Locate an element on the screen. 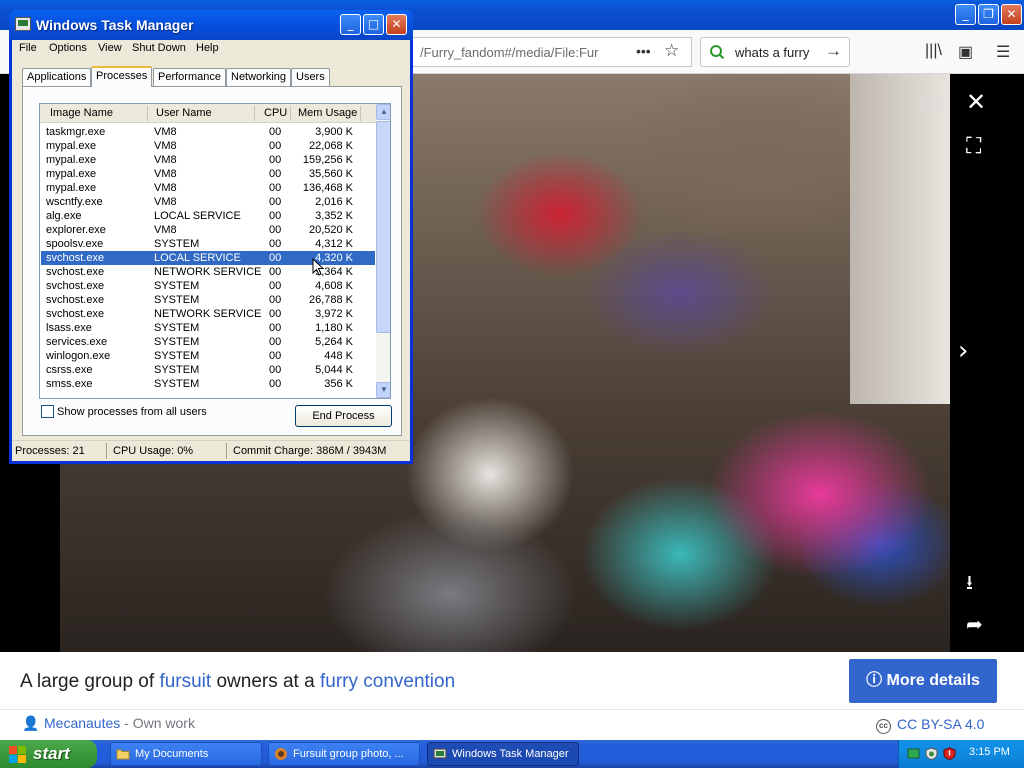 The image size is (1024, 768). process-row: lsass.exe SYSTEM 00 1,180 K is located at coordinates (208, 328).